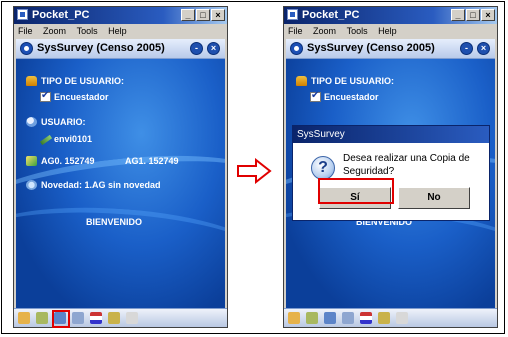  Describe the element at coordinates (31, 122) in the screenshot. I see `user-icon` at that location.